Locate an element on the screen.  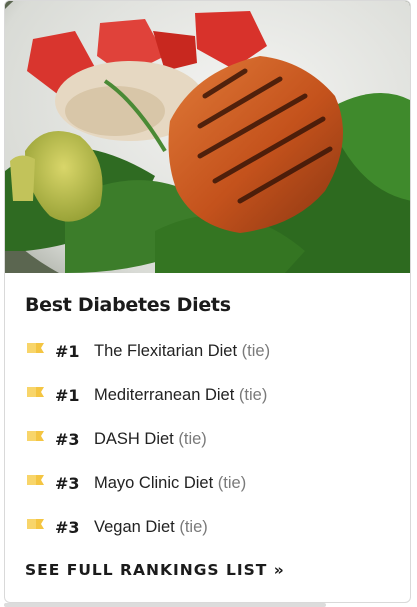
ranking-diet-name: DASH Diet (tie) is located at coordinates (150, 439).